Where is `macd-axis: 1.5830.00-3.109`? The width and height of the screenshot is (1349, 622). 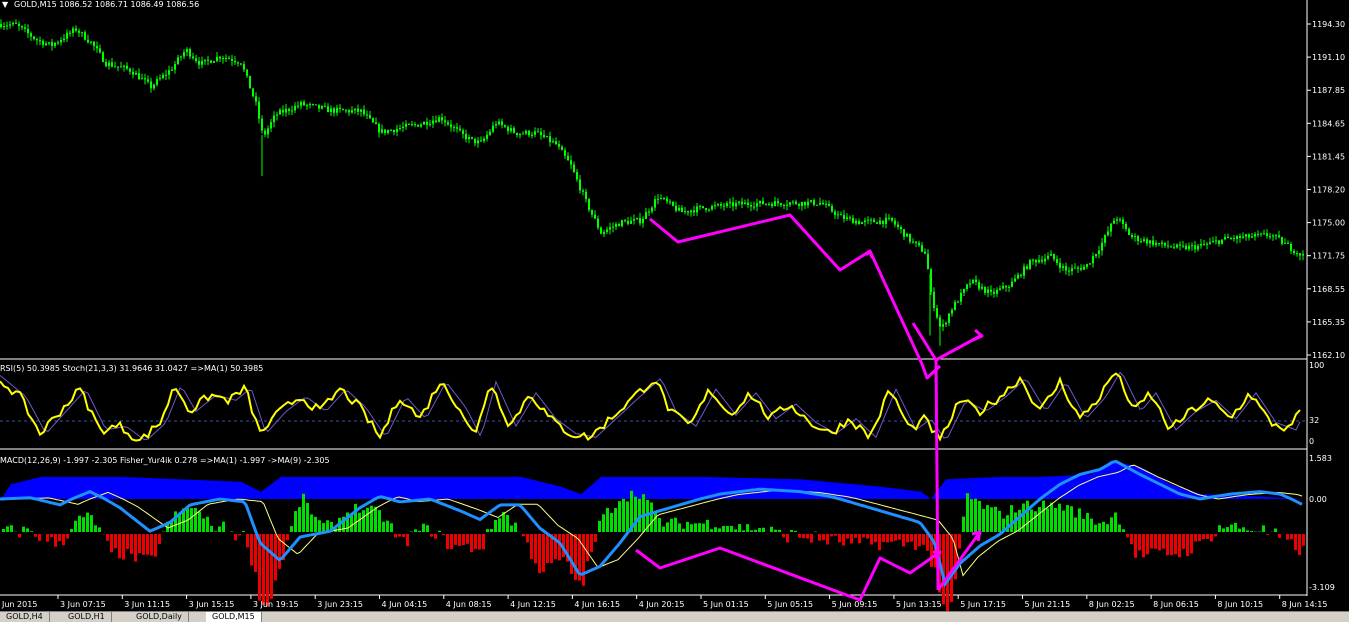 macd-axis: 1.5830.00-3.109 is located at coordinates (1322, 523).